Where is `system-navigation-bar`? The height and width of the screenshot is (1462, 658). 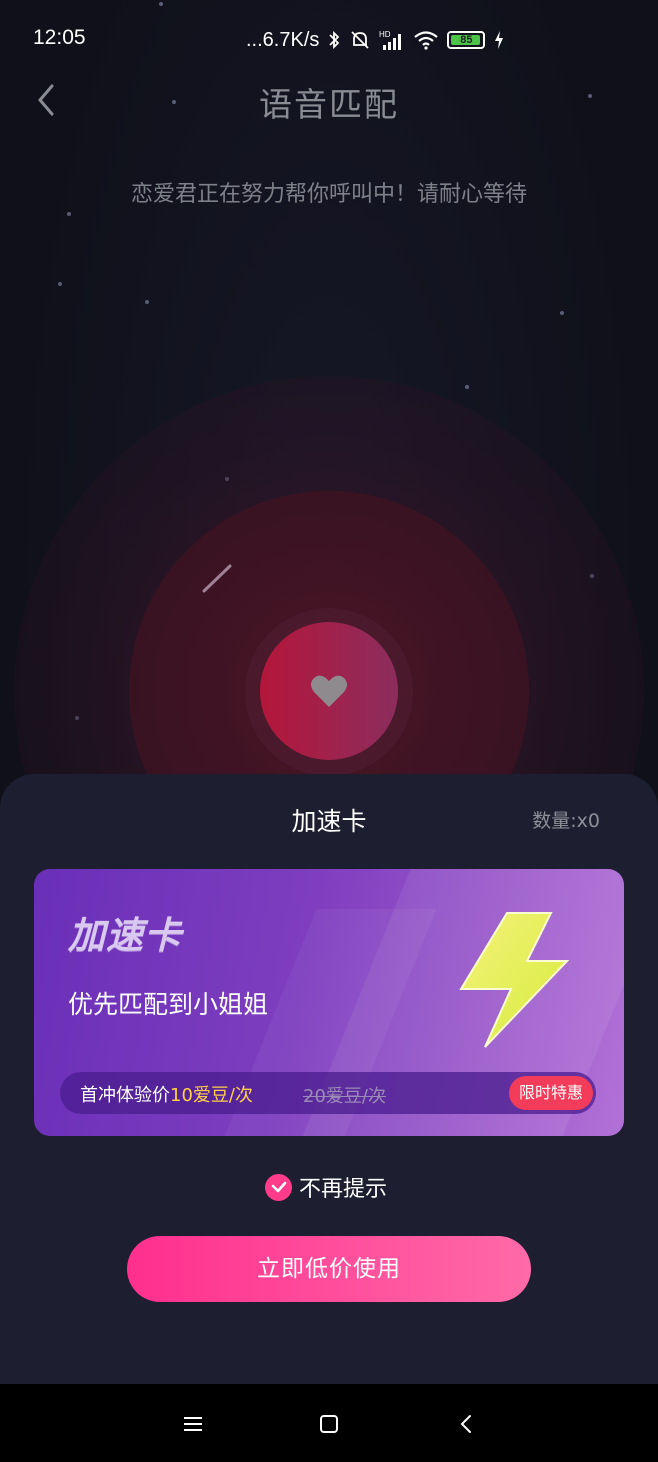 system-navigation-bar is located at coordinates (329, 1423).